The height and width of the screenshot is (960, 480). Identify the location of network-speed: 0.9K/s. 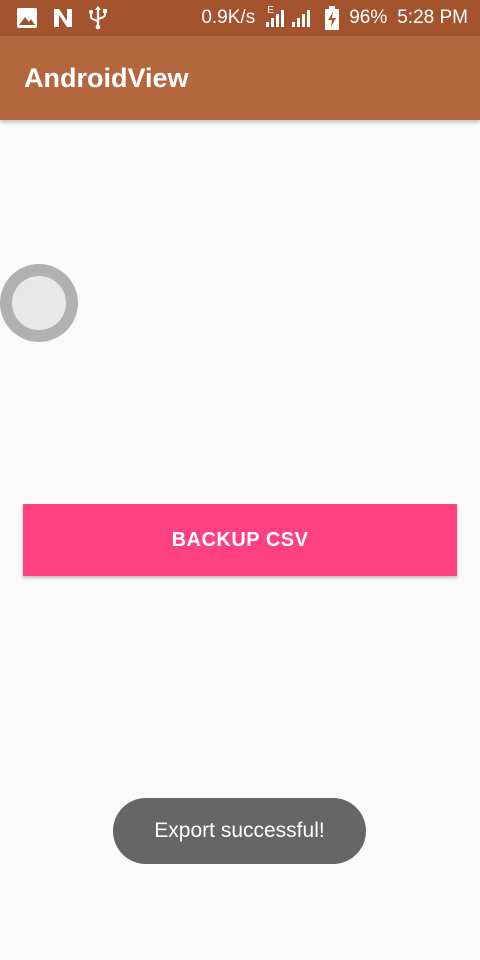
(228, 17).